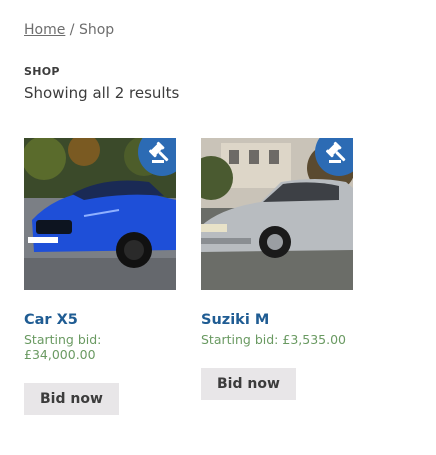 The width and height of the screenshot is (436, 455). I want to click on result-count: Showing all 2 results, so click(102, 93).